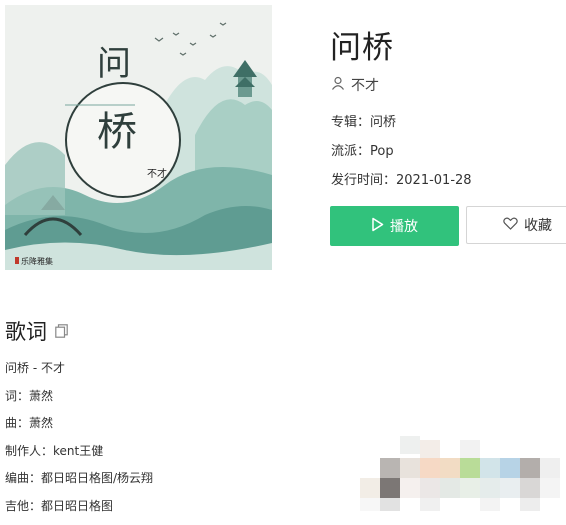 The width and height of the screenshot is (566, 525). I want to click on brand-seal-icon, so click(17, 260).